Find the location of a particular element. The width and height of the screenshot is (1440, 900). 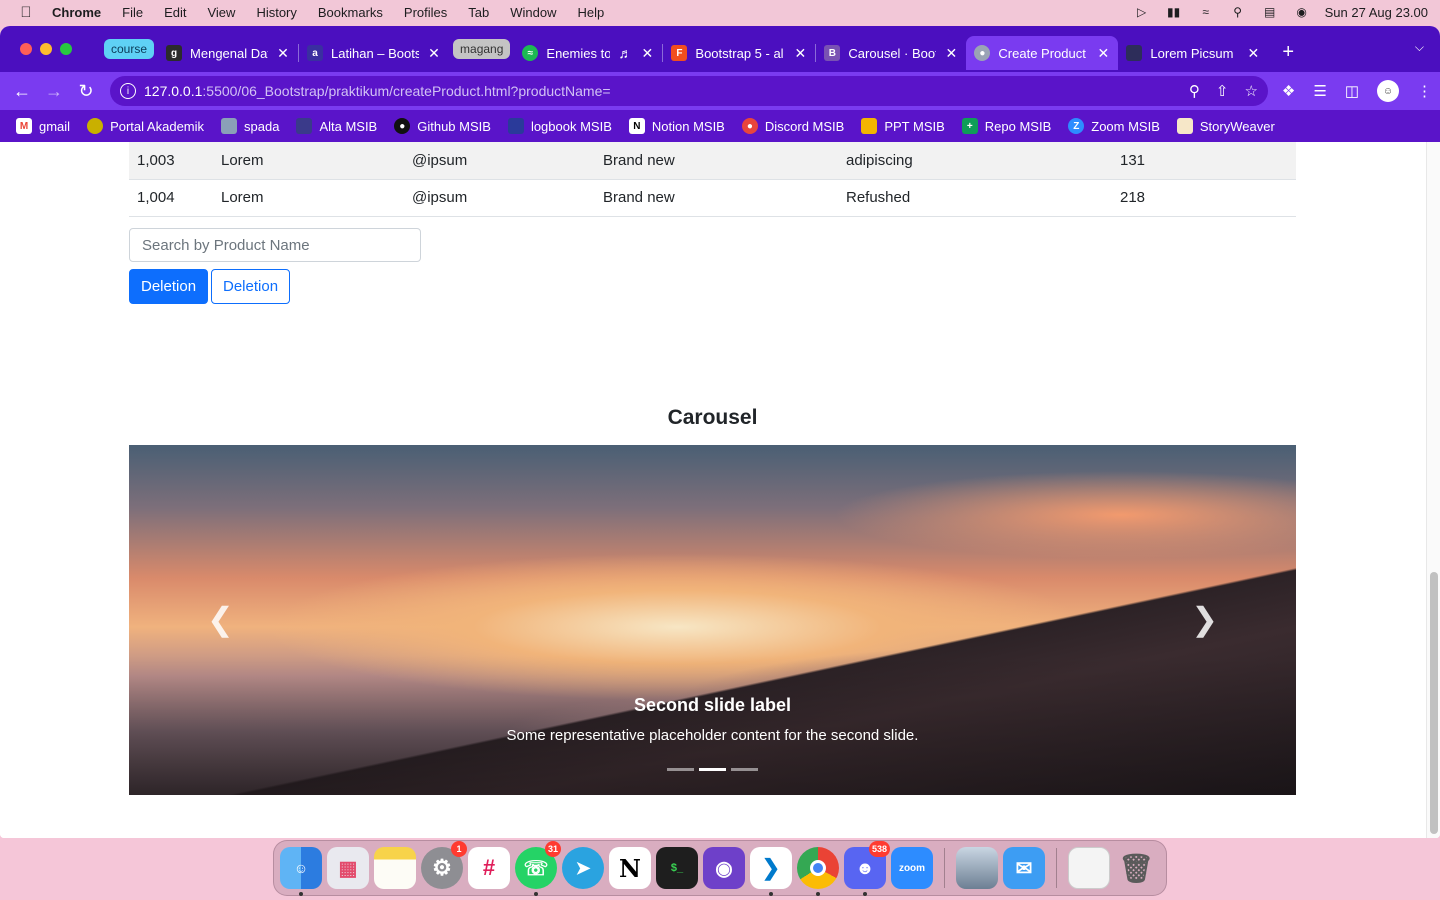

new-tab-button: + is located at coordinates (1288, 52).